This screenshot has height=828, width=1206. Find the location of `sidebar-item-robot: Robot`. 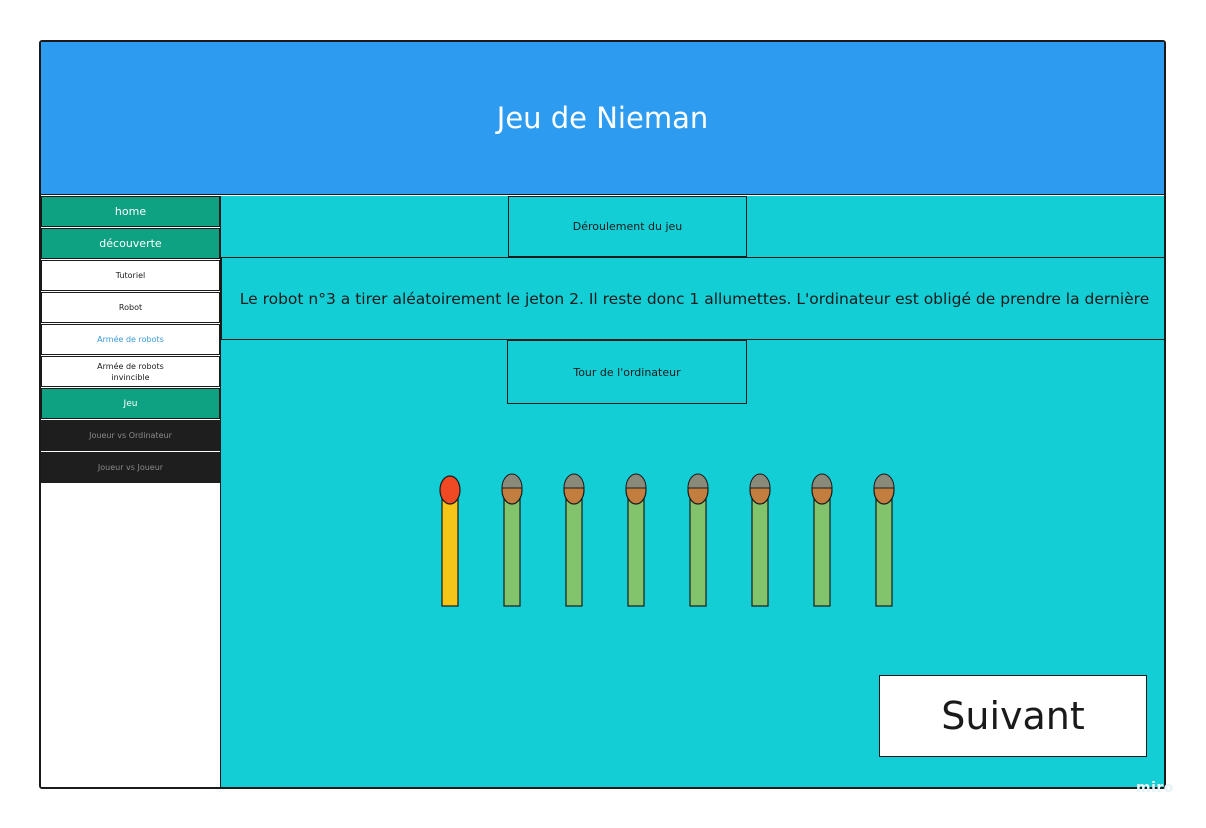

sidebar-item-robot: Robot is located at coordinates (130, 307).